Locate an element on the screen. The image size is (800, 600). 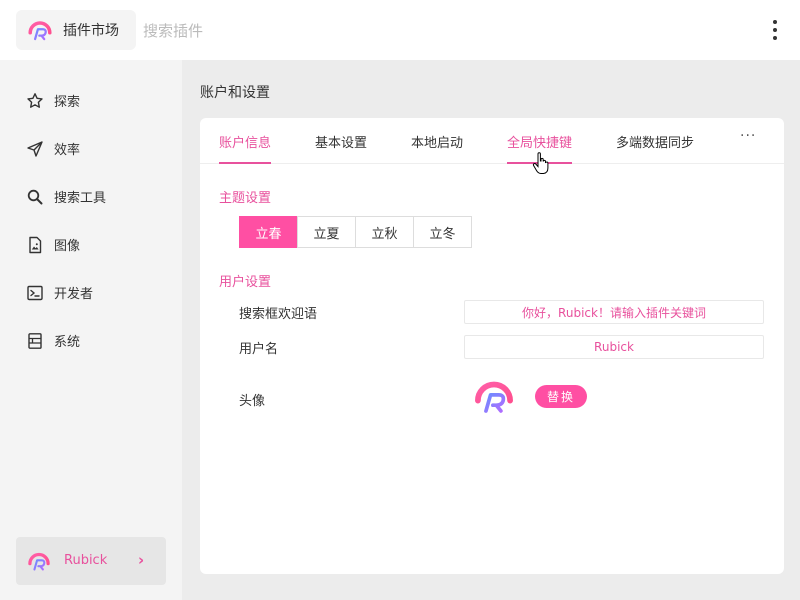
replace-avatar-button: 替换 is located at coordinates (561, 396).